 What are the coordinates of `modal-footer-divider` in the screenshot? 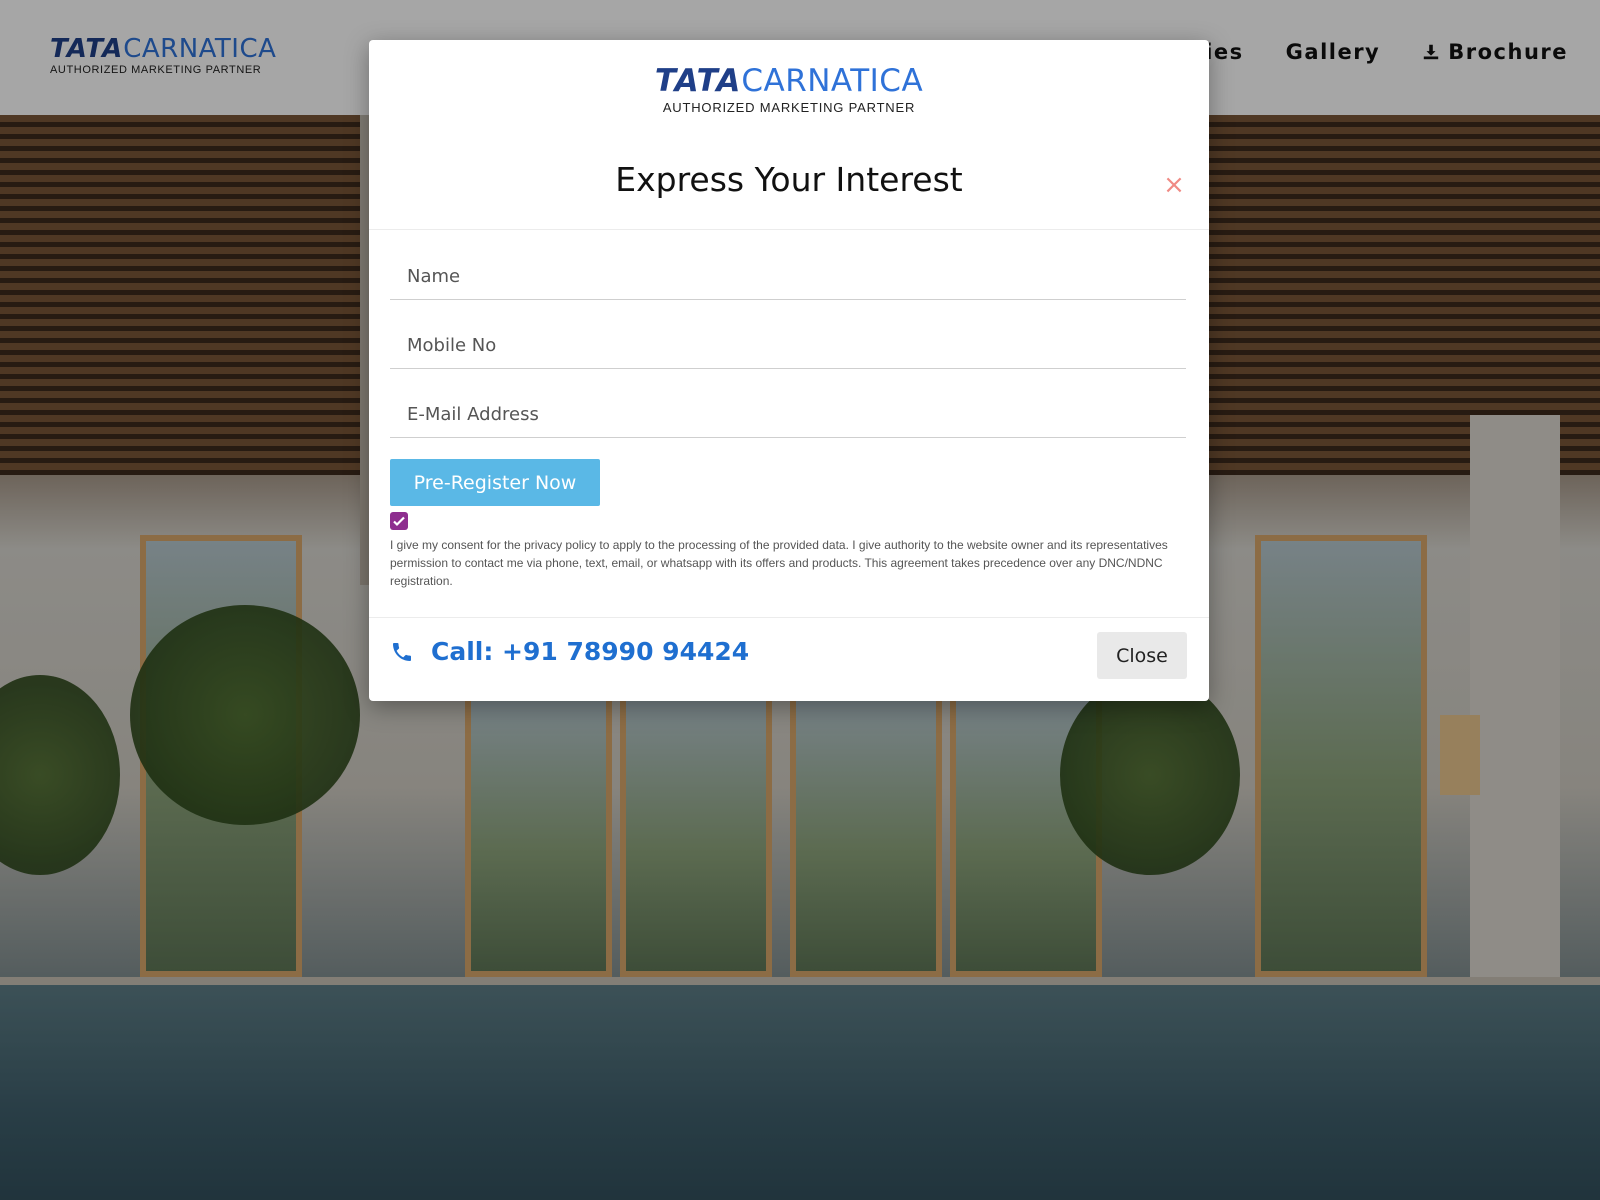 It's located at (789, 617).